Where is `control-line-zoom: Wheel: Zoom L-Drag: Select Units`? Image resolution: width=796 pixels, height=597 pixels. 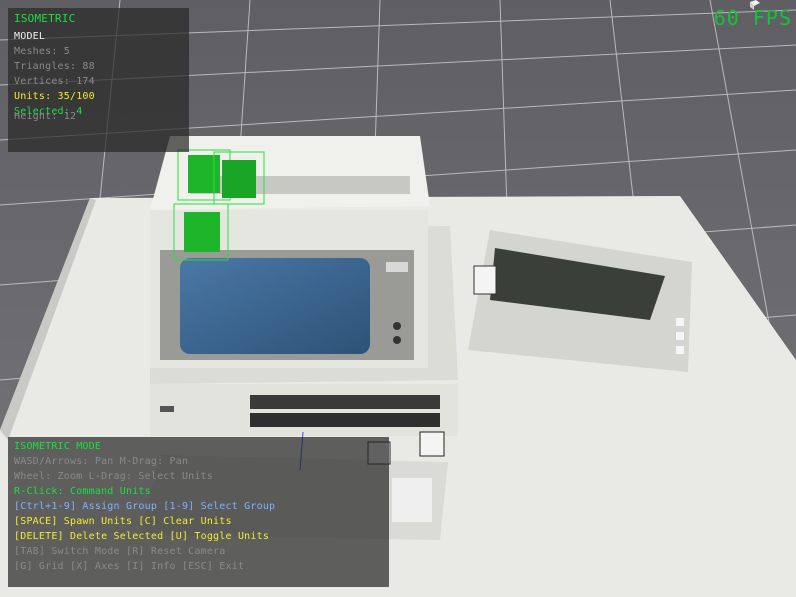 control-line-zoom: Wheel: Zoom L-Drag: Select Units is located at coordinates (114, 476).